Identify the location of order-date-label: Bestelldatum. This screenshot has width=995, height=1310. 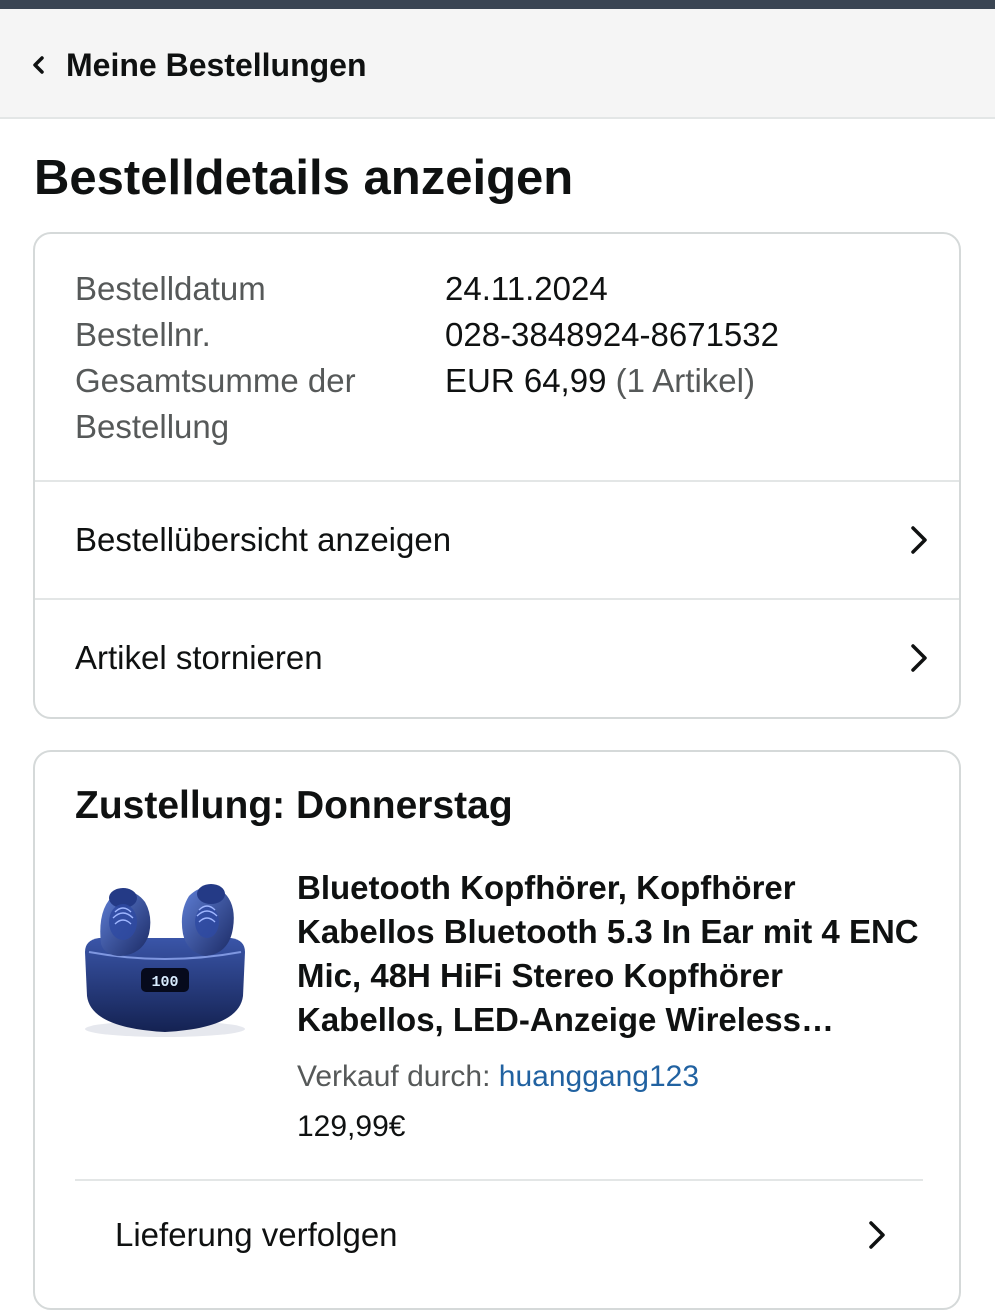
(170, 288).